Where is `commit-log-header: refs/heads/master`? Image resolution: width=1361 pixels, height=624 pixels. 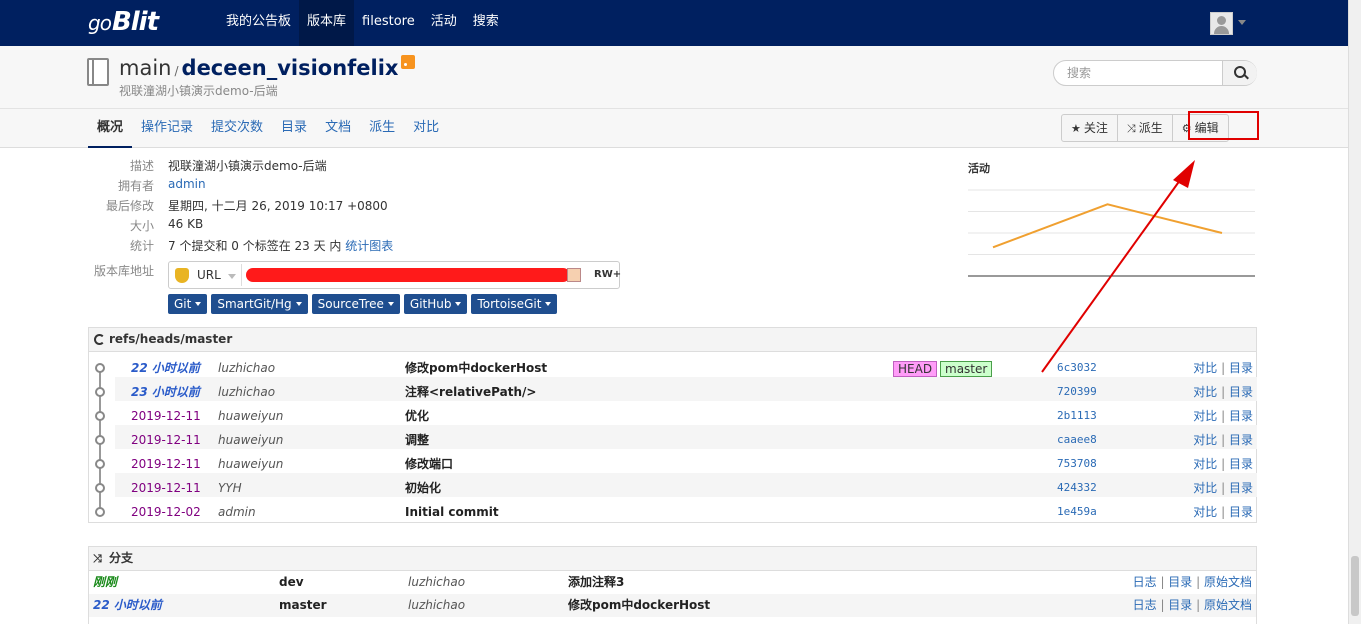
commit-log-header: refs/heads/master is located at coordinates (672, 340).